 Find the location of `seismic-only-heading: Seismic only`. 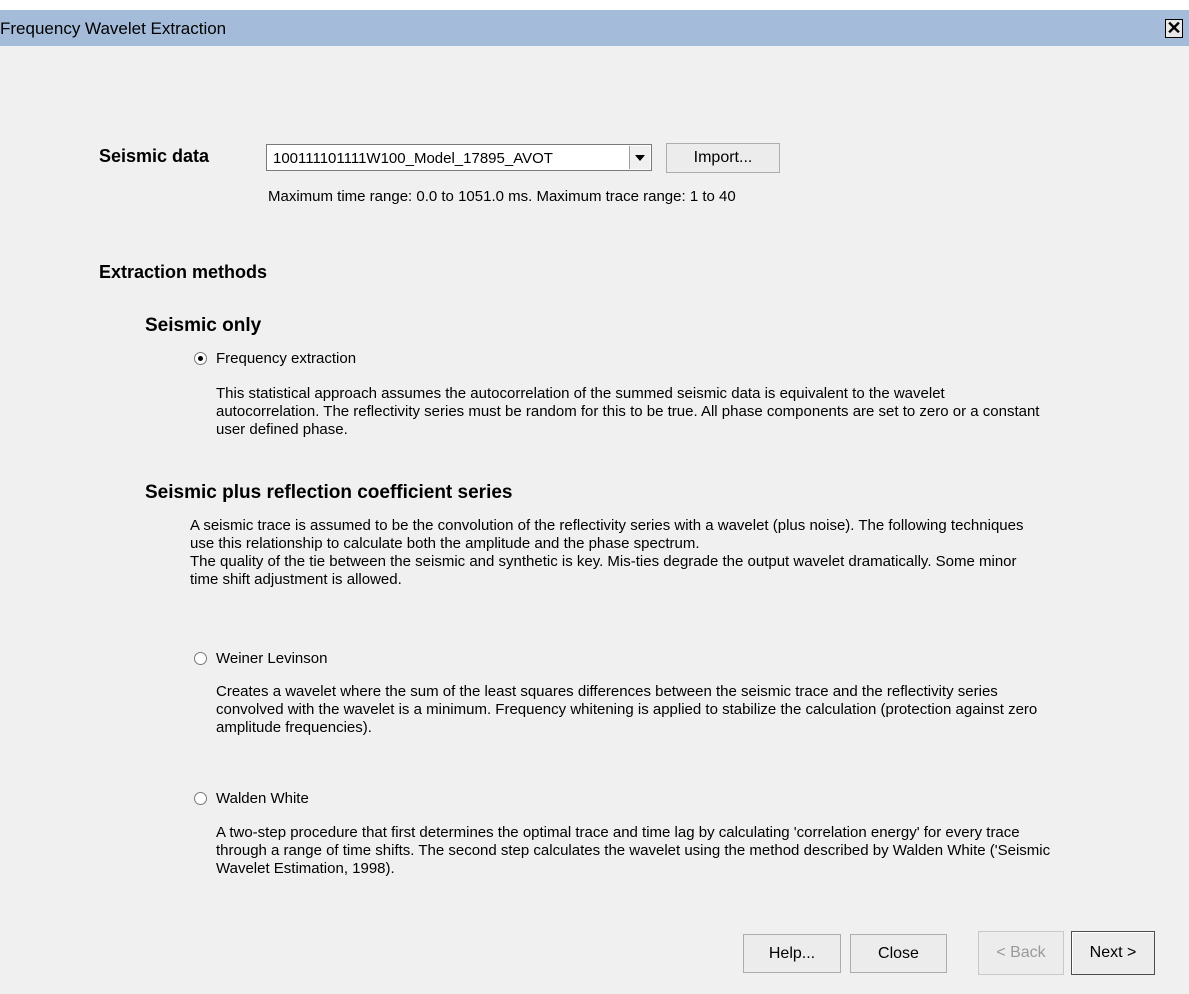

seismic-only-heading: Seismic only is located at coordinates (203, 325).